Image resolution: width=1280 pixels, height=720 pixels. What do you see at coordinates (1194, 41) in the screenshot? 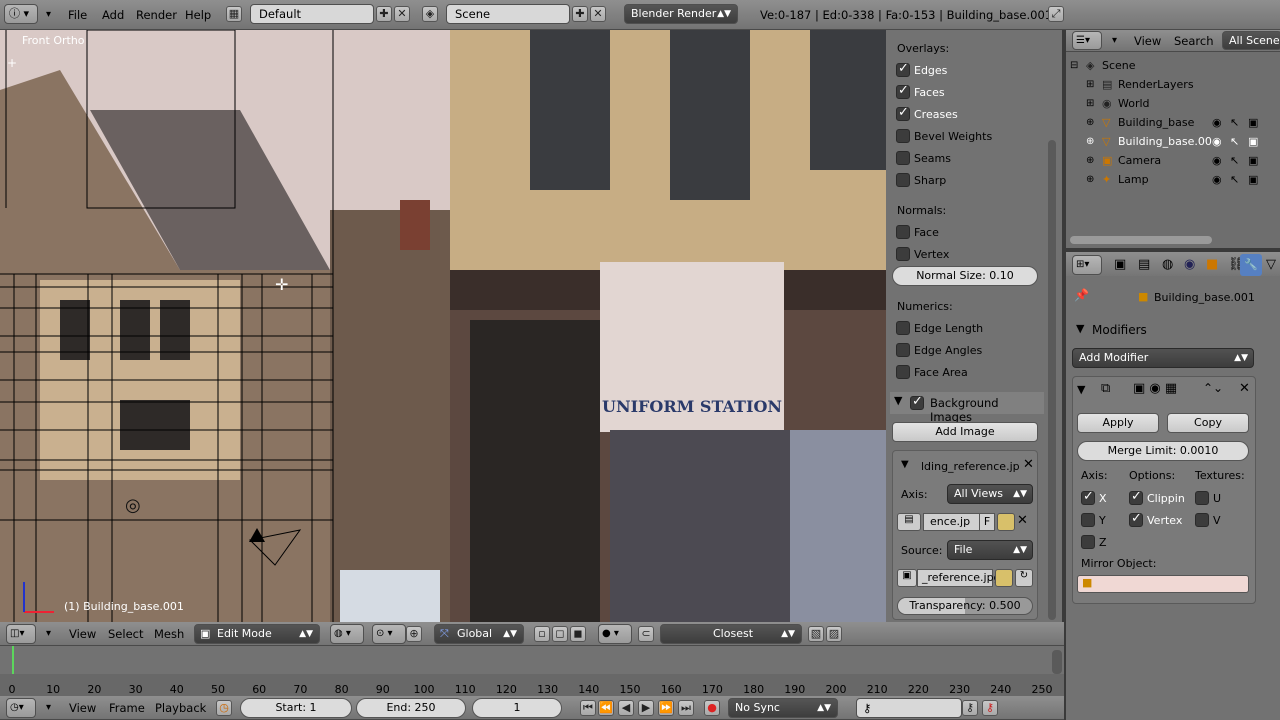
I see `outliner-menu-search: Search` at bounding box center [1194, 41].